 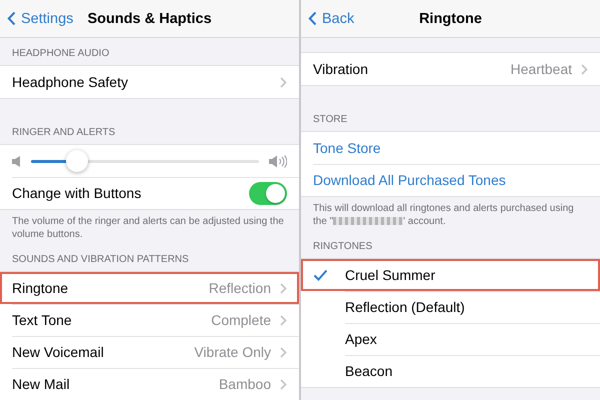 What do you see at coordinates (239, 288) in the screenshot?
I see `row-value: Reflection` at bounding box center [239, 288].